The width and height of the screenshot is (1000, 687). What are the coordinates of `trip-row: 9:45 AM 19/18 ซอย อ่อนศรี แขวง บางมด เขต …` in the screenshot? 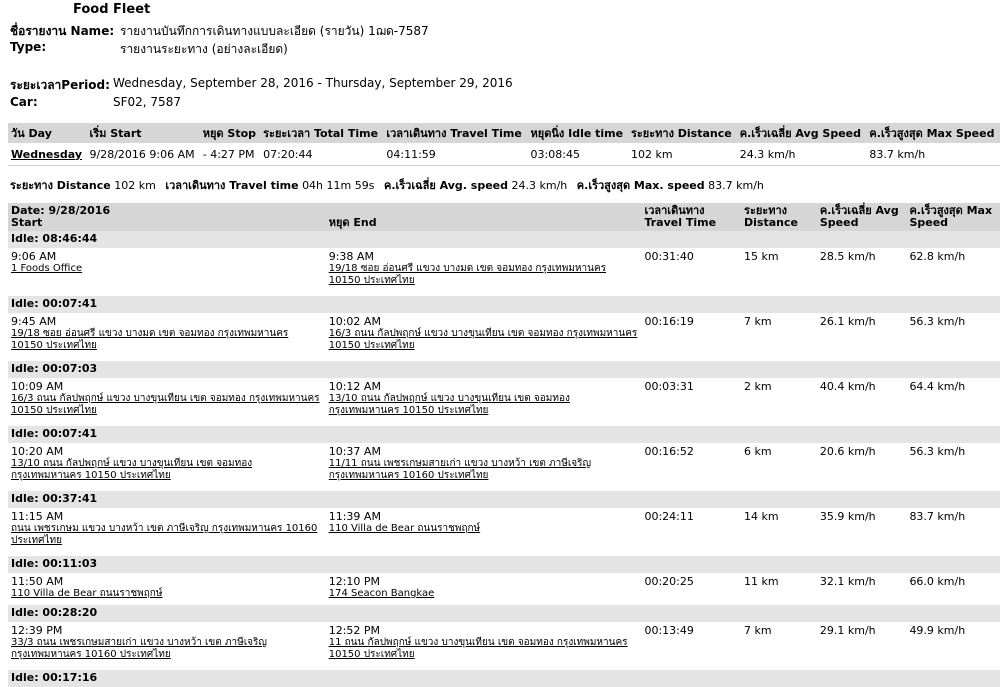 It's located at (504, 337).